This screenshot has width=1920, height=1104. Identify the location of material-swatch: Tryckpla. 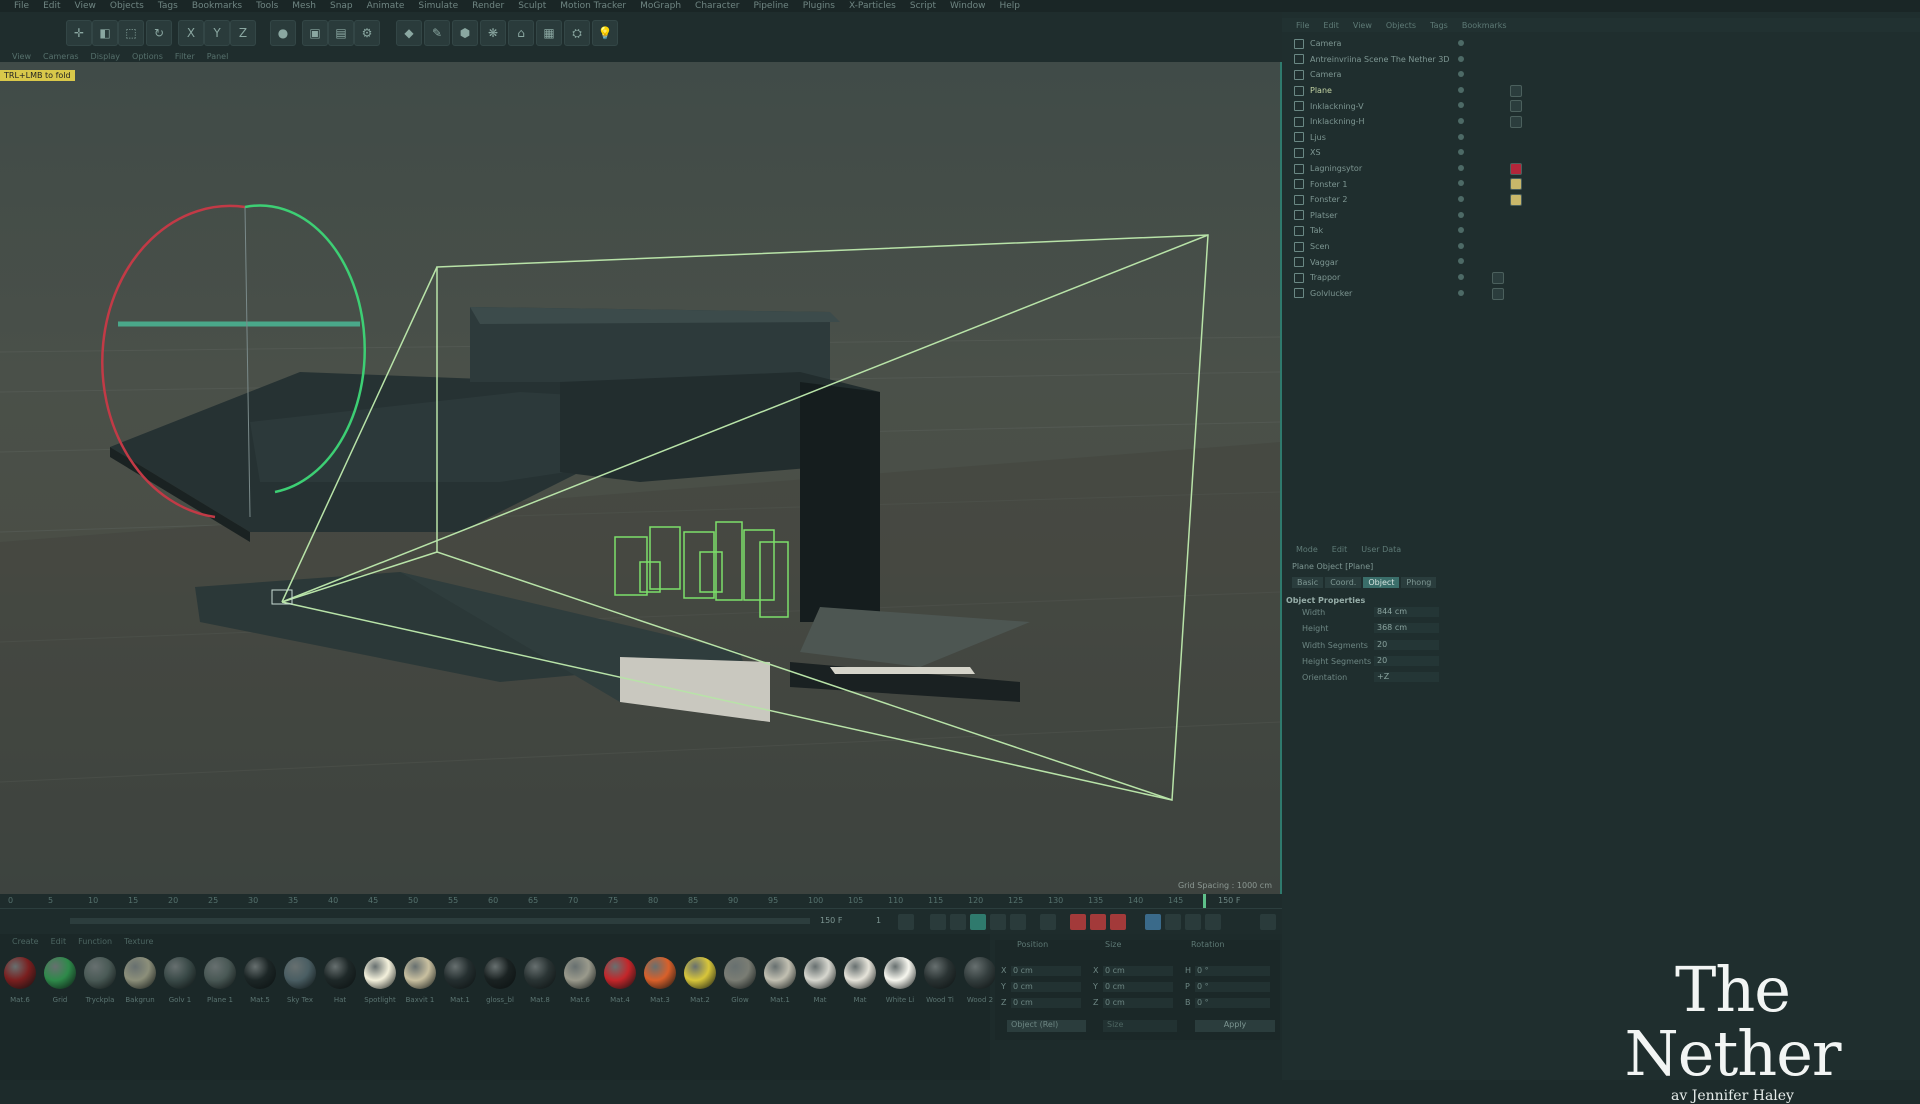
(100, 979).